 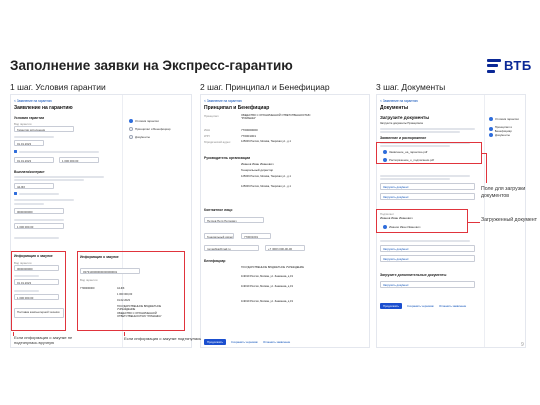 What do you see at coordinates (44, 129) in the screenshot?
I see `guarantee-type-select: Гарантия исполнения` at bounding box center [44, 129].